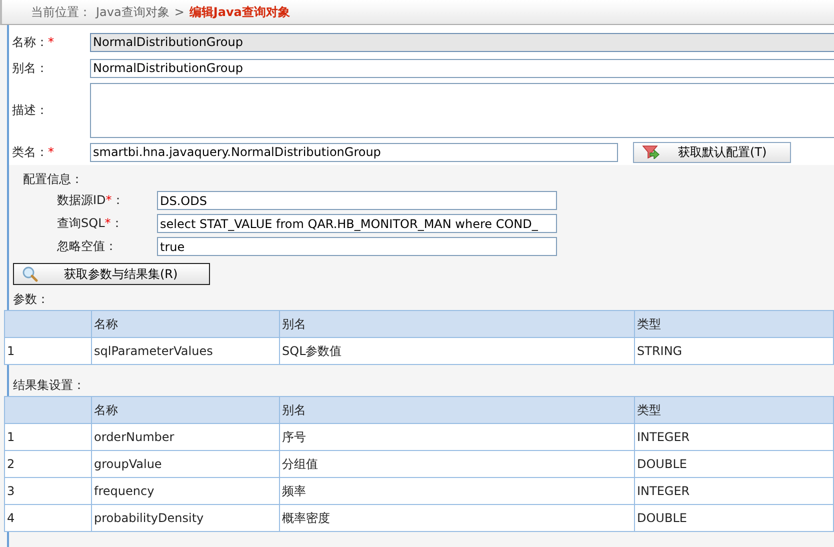 The image size is (834, 547). What do you see at coordinates (31, 299) in the screenshot?
I see `section-title: 参数：` at bounding box center [31, 299].